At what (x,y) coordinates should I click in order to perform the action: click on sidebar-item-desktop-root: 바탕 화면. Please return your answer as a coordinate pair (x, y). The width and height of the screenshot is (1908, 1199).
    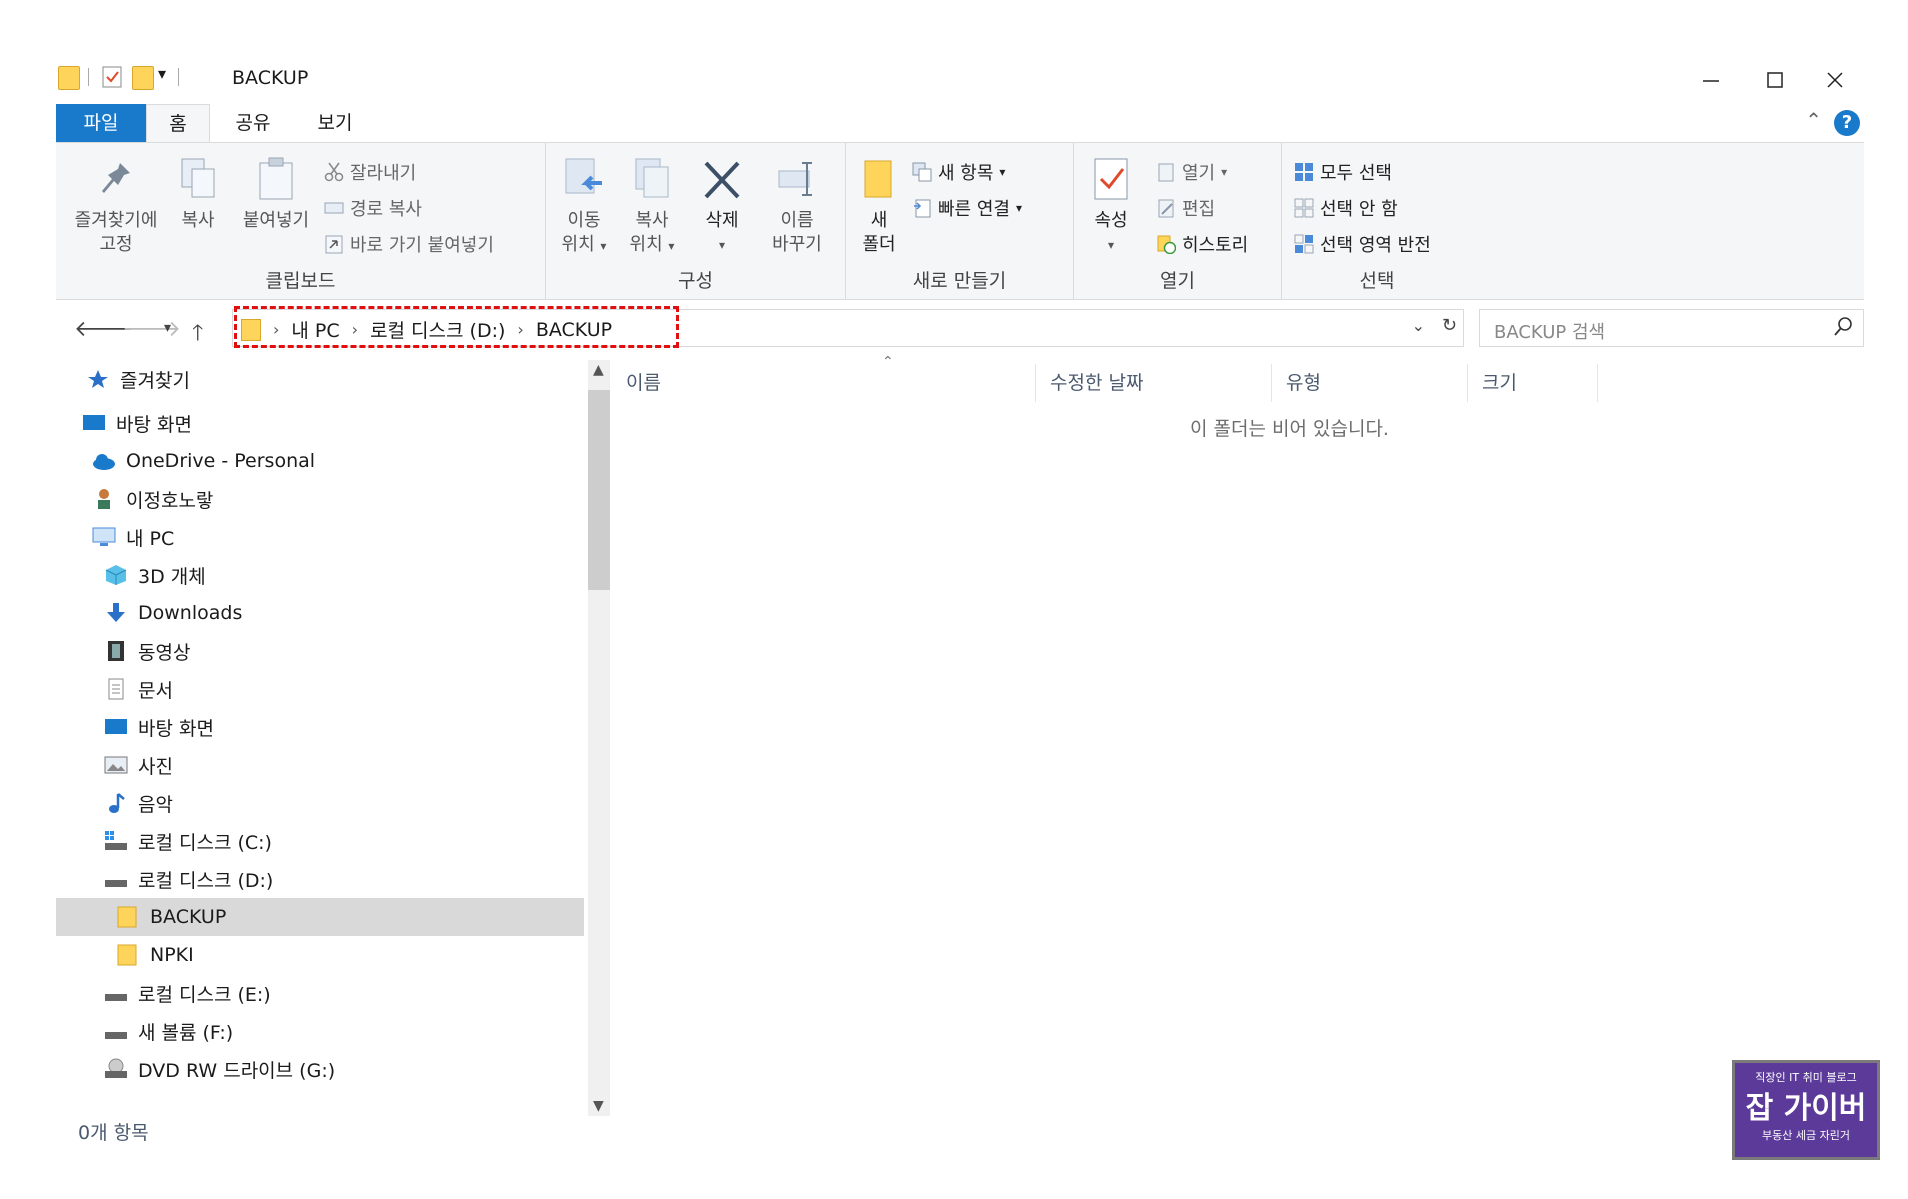
    Looking at the image, I should click on (320, 423).